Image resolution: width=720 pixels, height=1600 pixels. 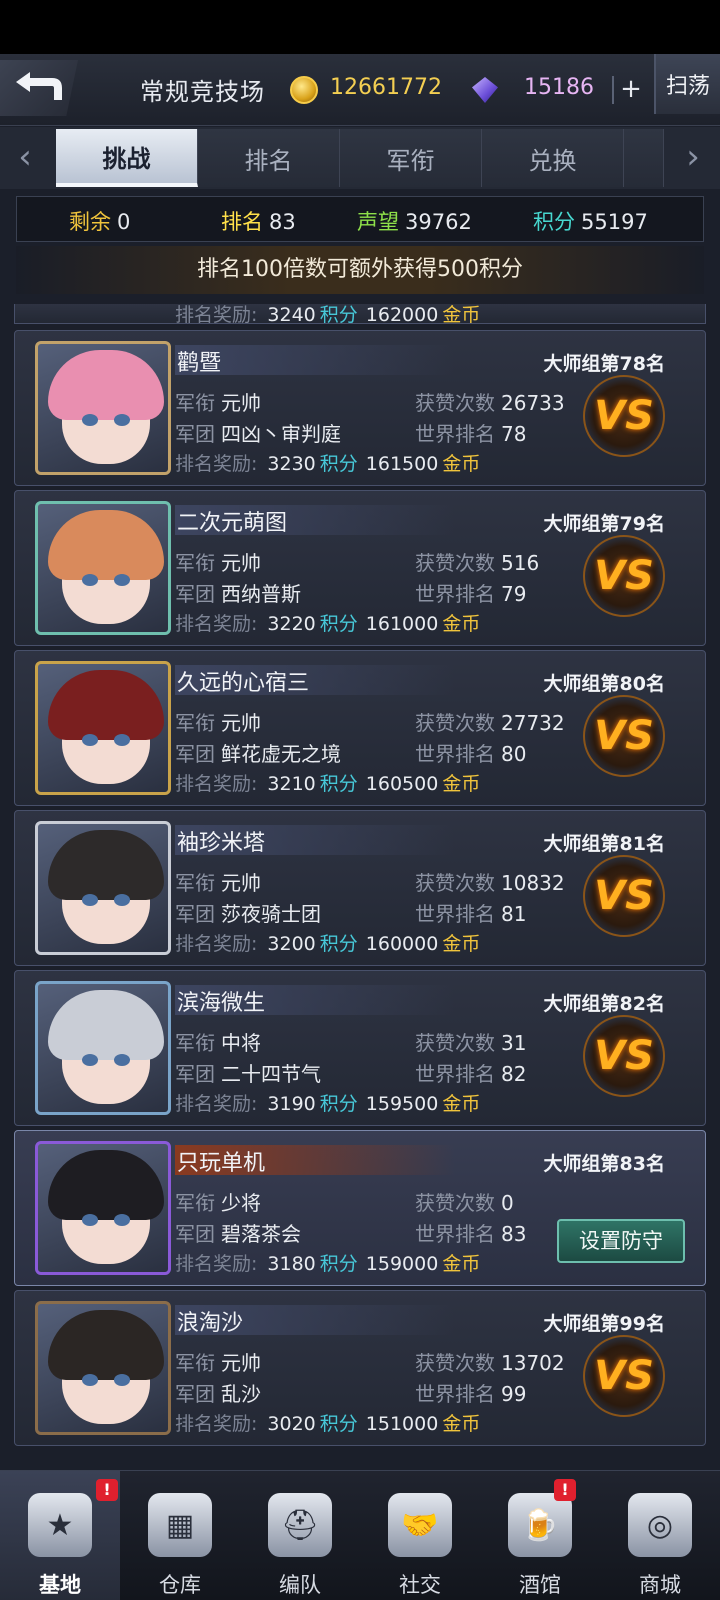 I want to click on warehouse-icon: ▦, so click(x=180, y=1525).